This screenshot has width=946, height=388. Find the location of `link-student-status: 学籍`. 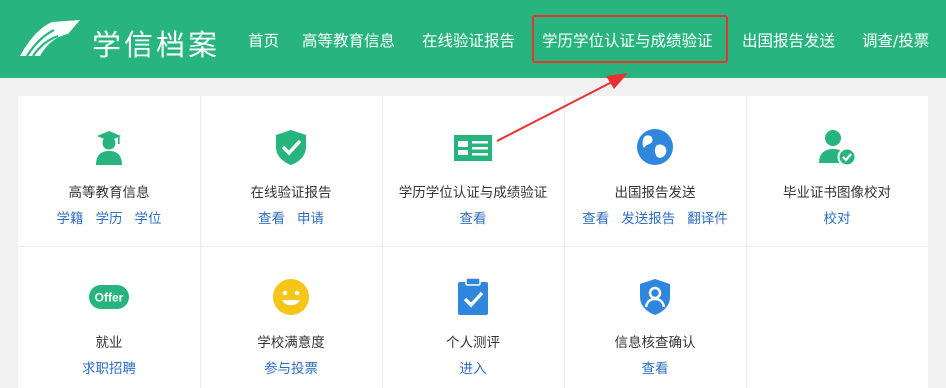

link-student-status: 学籍 is located at coordinates (70, 219).